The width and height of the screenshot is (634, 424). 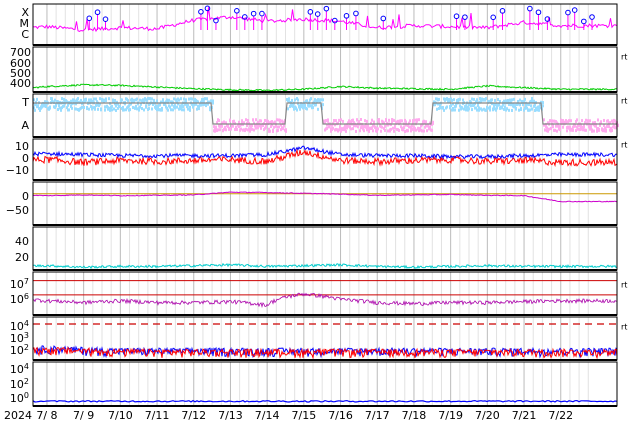 I want to click on y-tick-label: T, so click(x=25, y=102).